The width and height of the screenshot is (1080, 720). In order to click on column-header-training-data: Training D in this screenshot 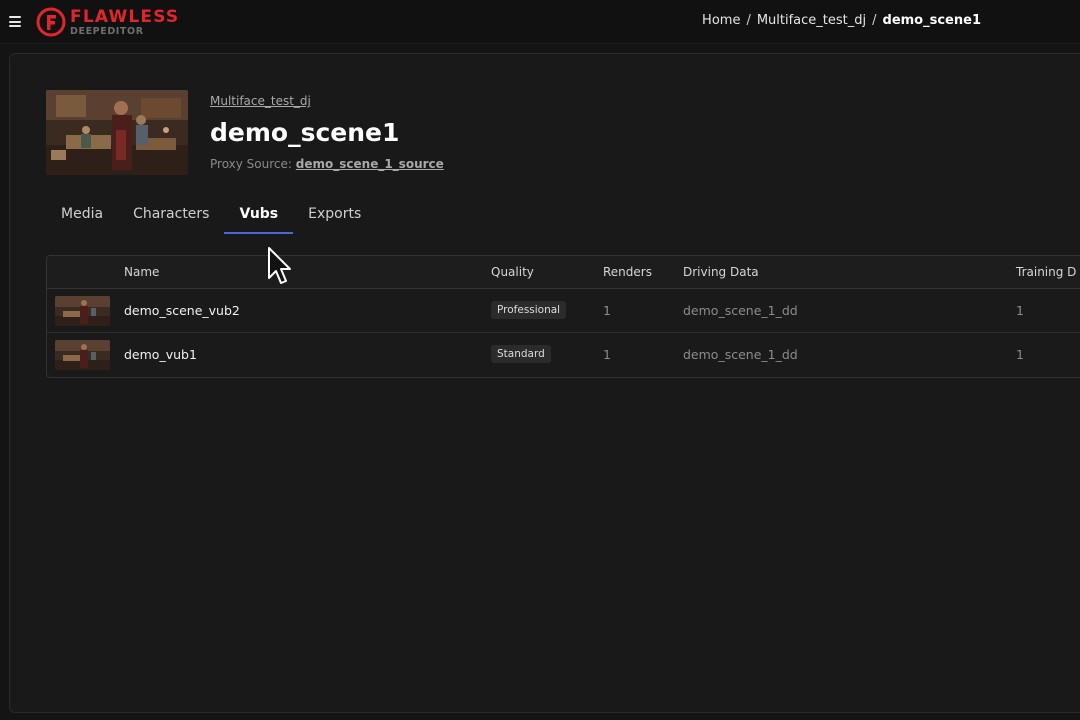, I will do `click(1046, 272)`.